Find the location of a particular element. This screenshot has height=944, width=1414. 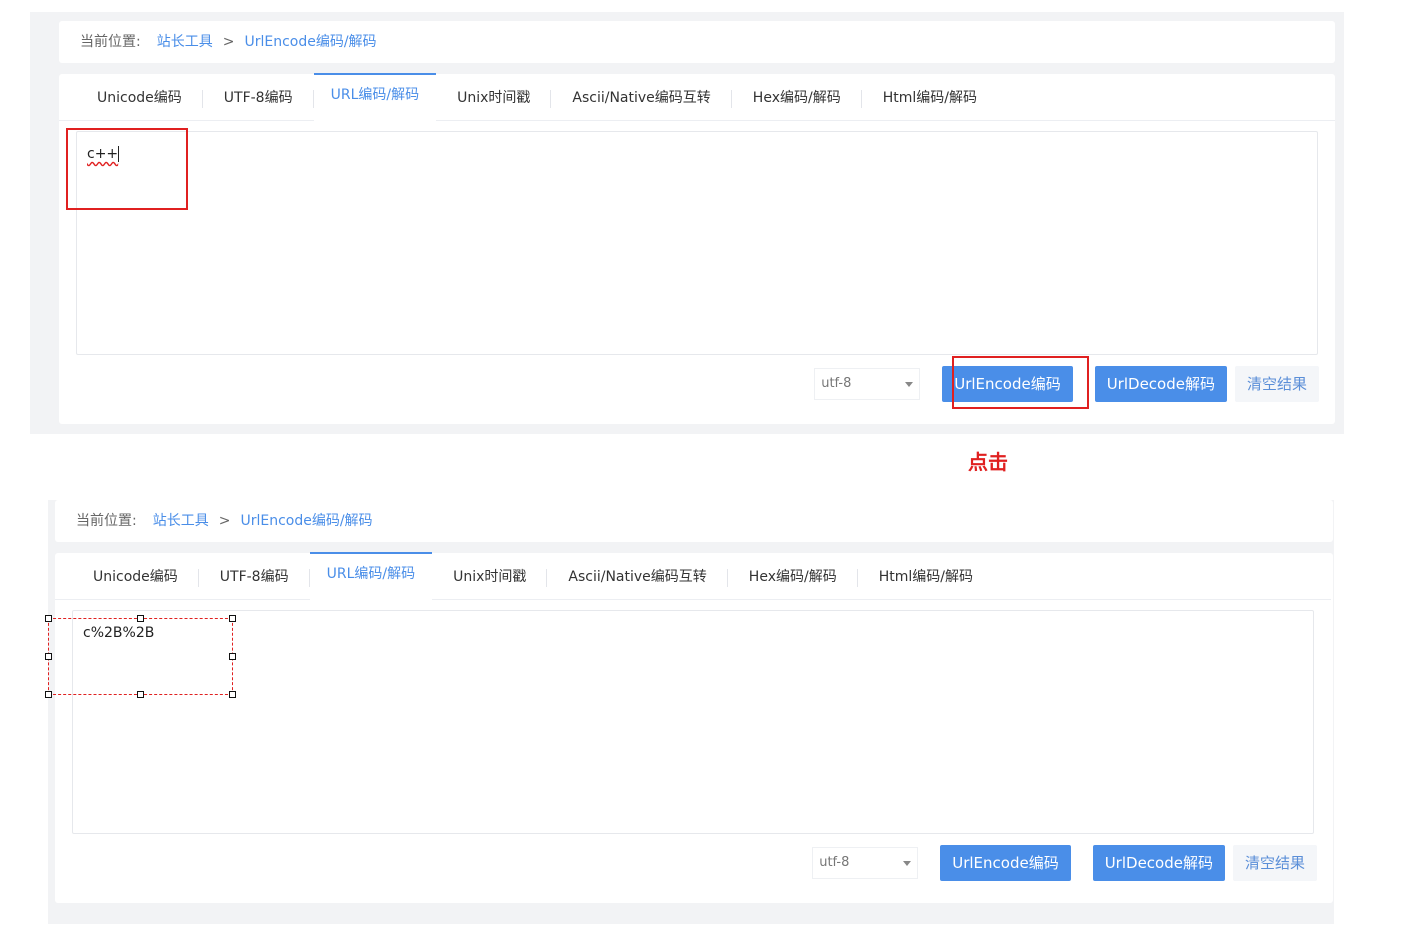

resize-handle-bottom is located at coordinates (140, 694).